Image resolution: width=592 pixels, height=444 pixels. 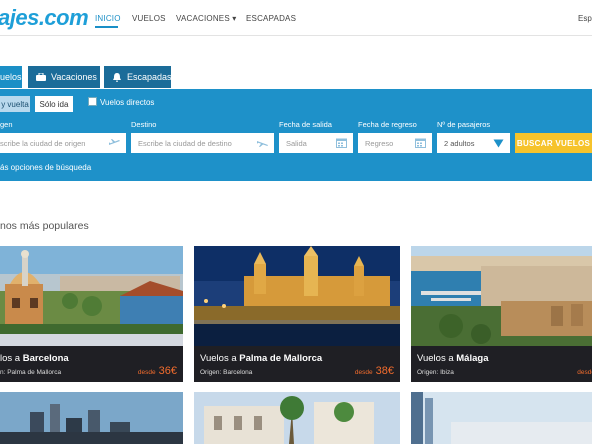 I want to click on search-flights-button: BUSCAR VUELOS, so click(x=553, y=143).